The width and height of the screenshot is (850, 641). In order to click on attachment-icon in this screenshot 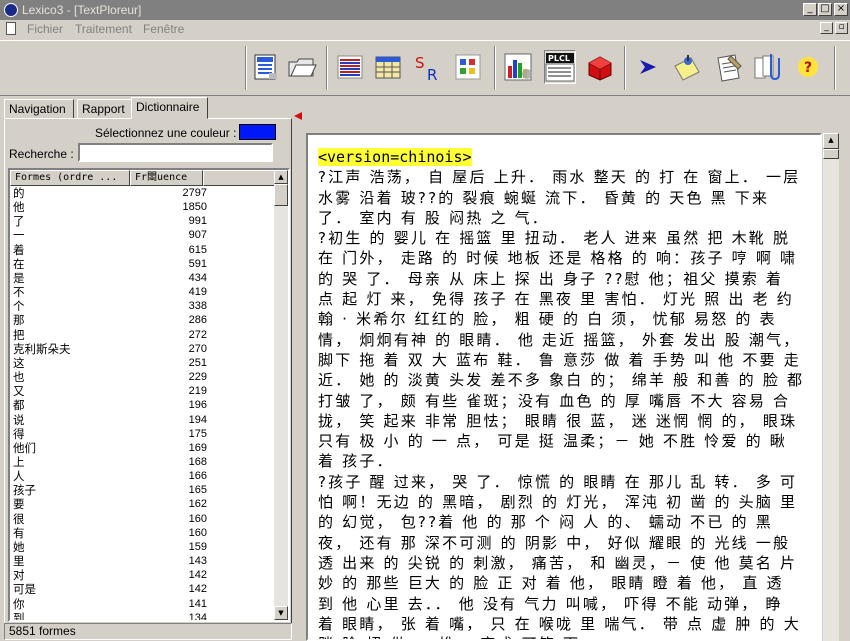, I will do `click(766, 67)`.